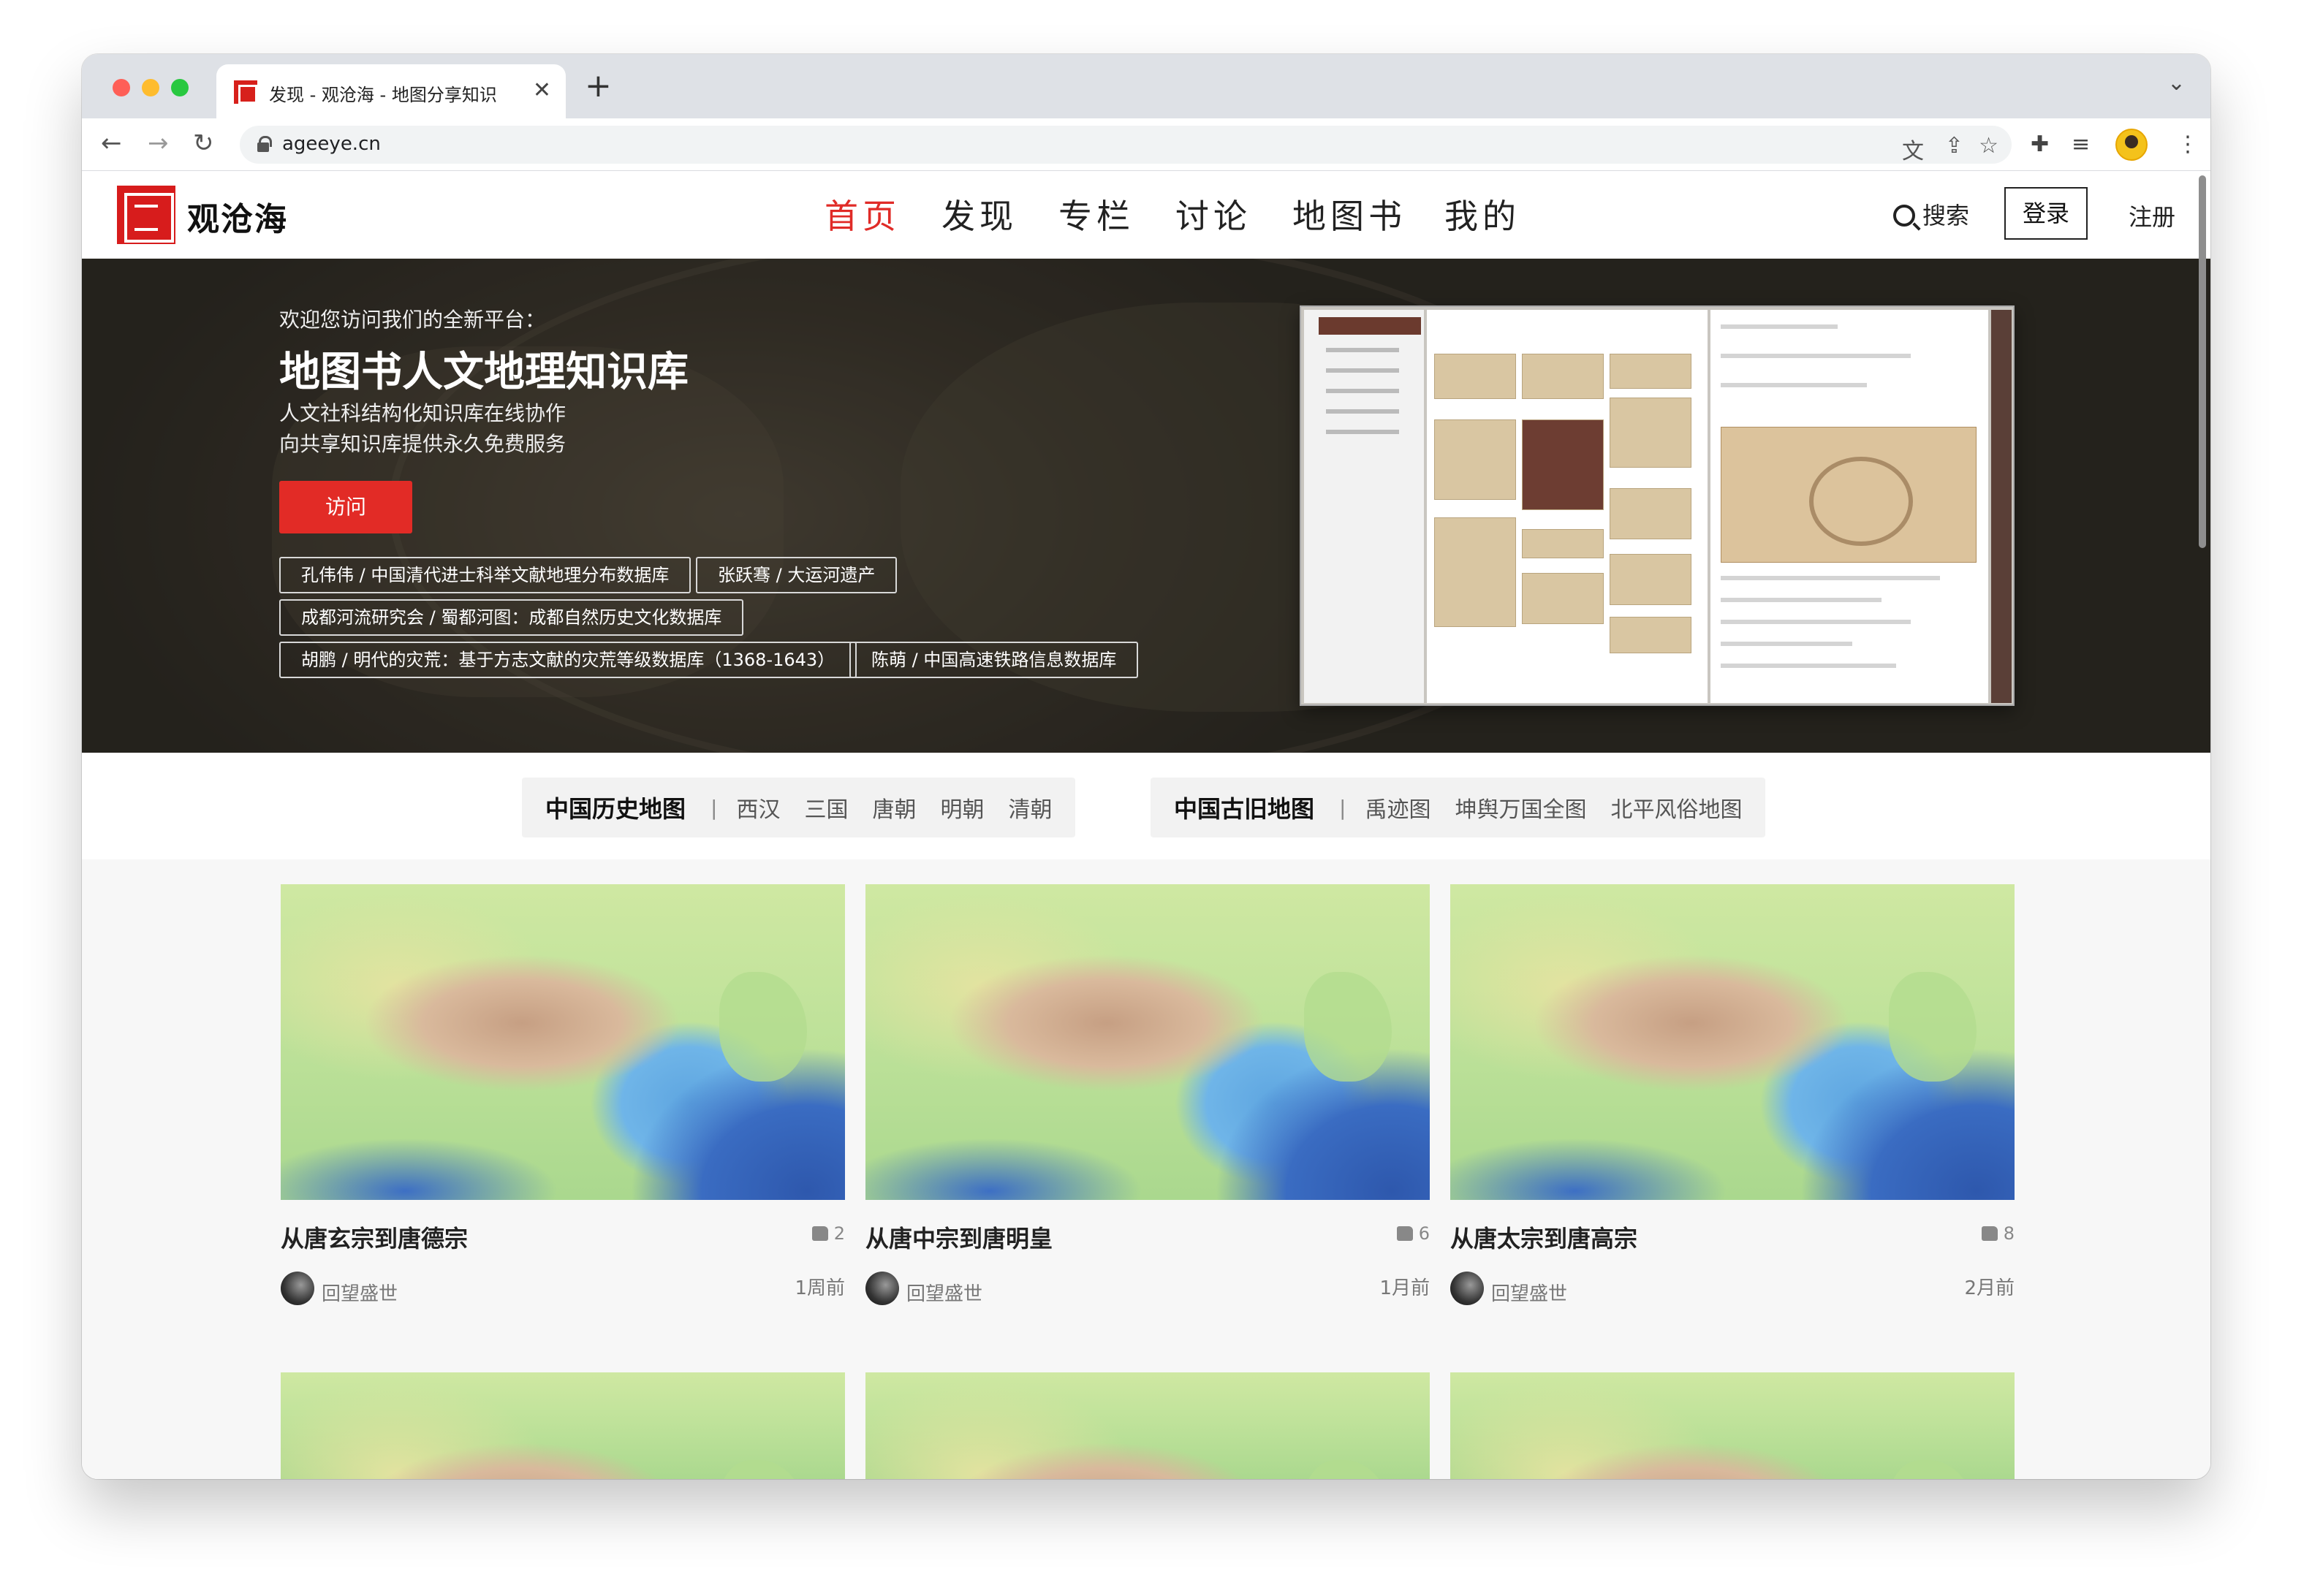 This screenshot has width=2304, height=1596. Describe the element at coordinates (374, 1237) in the screenshot. I see `card-title: 从唐玄宗到唐德宗` at that location.